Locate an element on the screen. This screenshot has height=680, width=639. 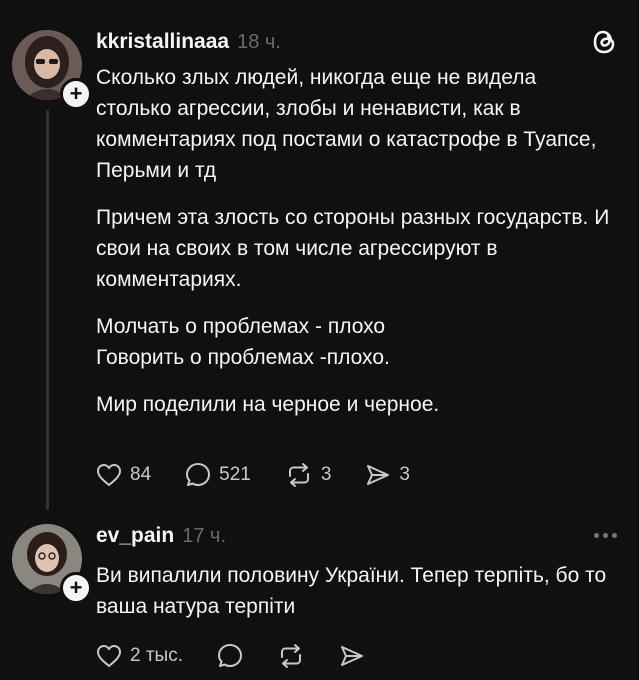
post1-avatar-wrap: + is located at coordinates (52, 70).